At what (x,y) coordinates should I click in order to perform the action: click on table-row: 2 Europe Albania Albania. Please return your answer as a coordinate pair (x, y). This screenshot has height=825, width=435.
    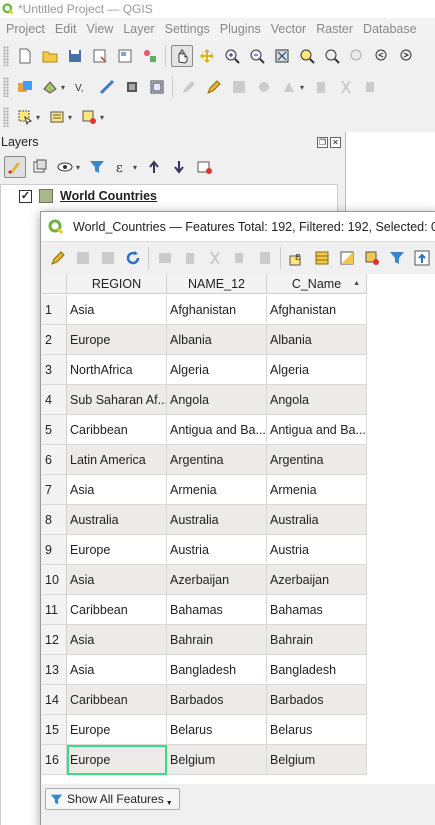
    Looking at the image, I should click on (204, 340).